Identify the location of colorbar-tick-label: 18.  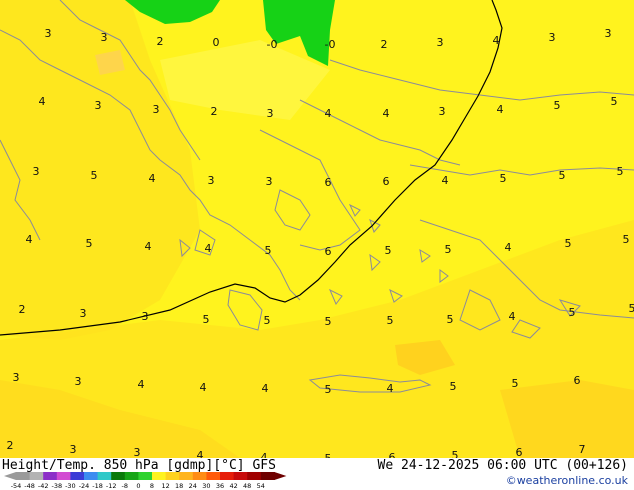
(179, 486).